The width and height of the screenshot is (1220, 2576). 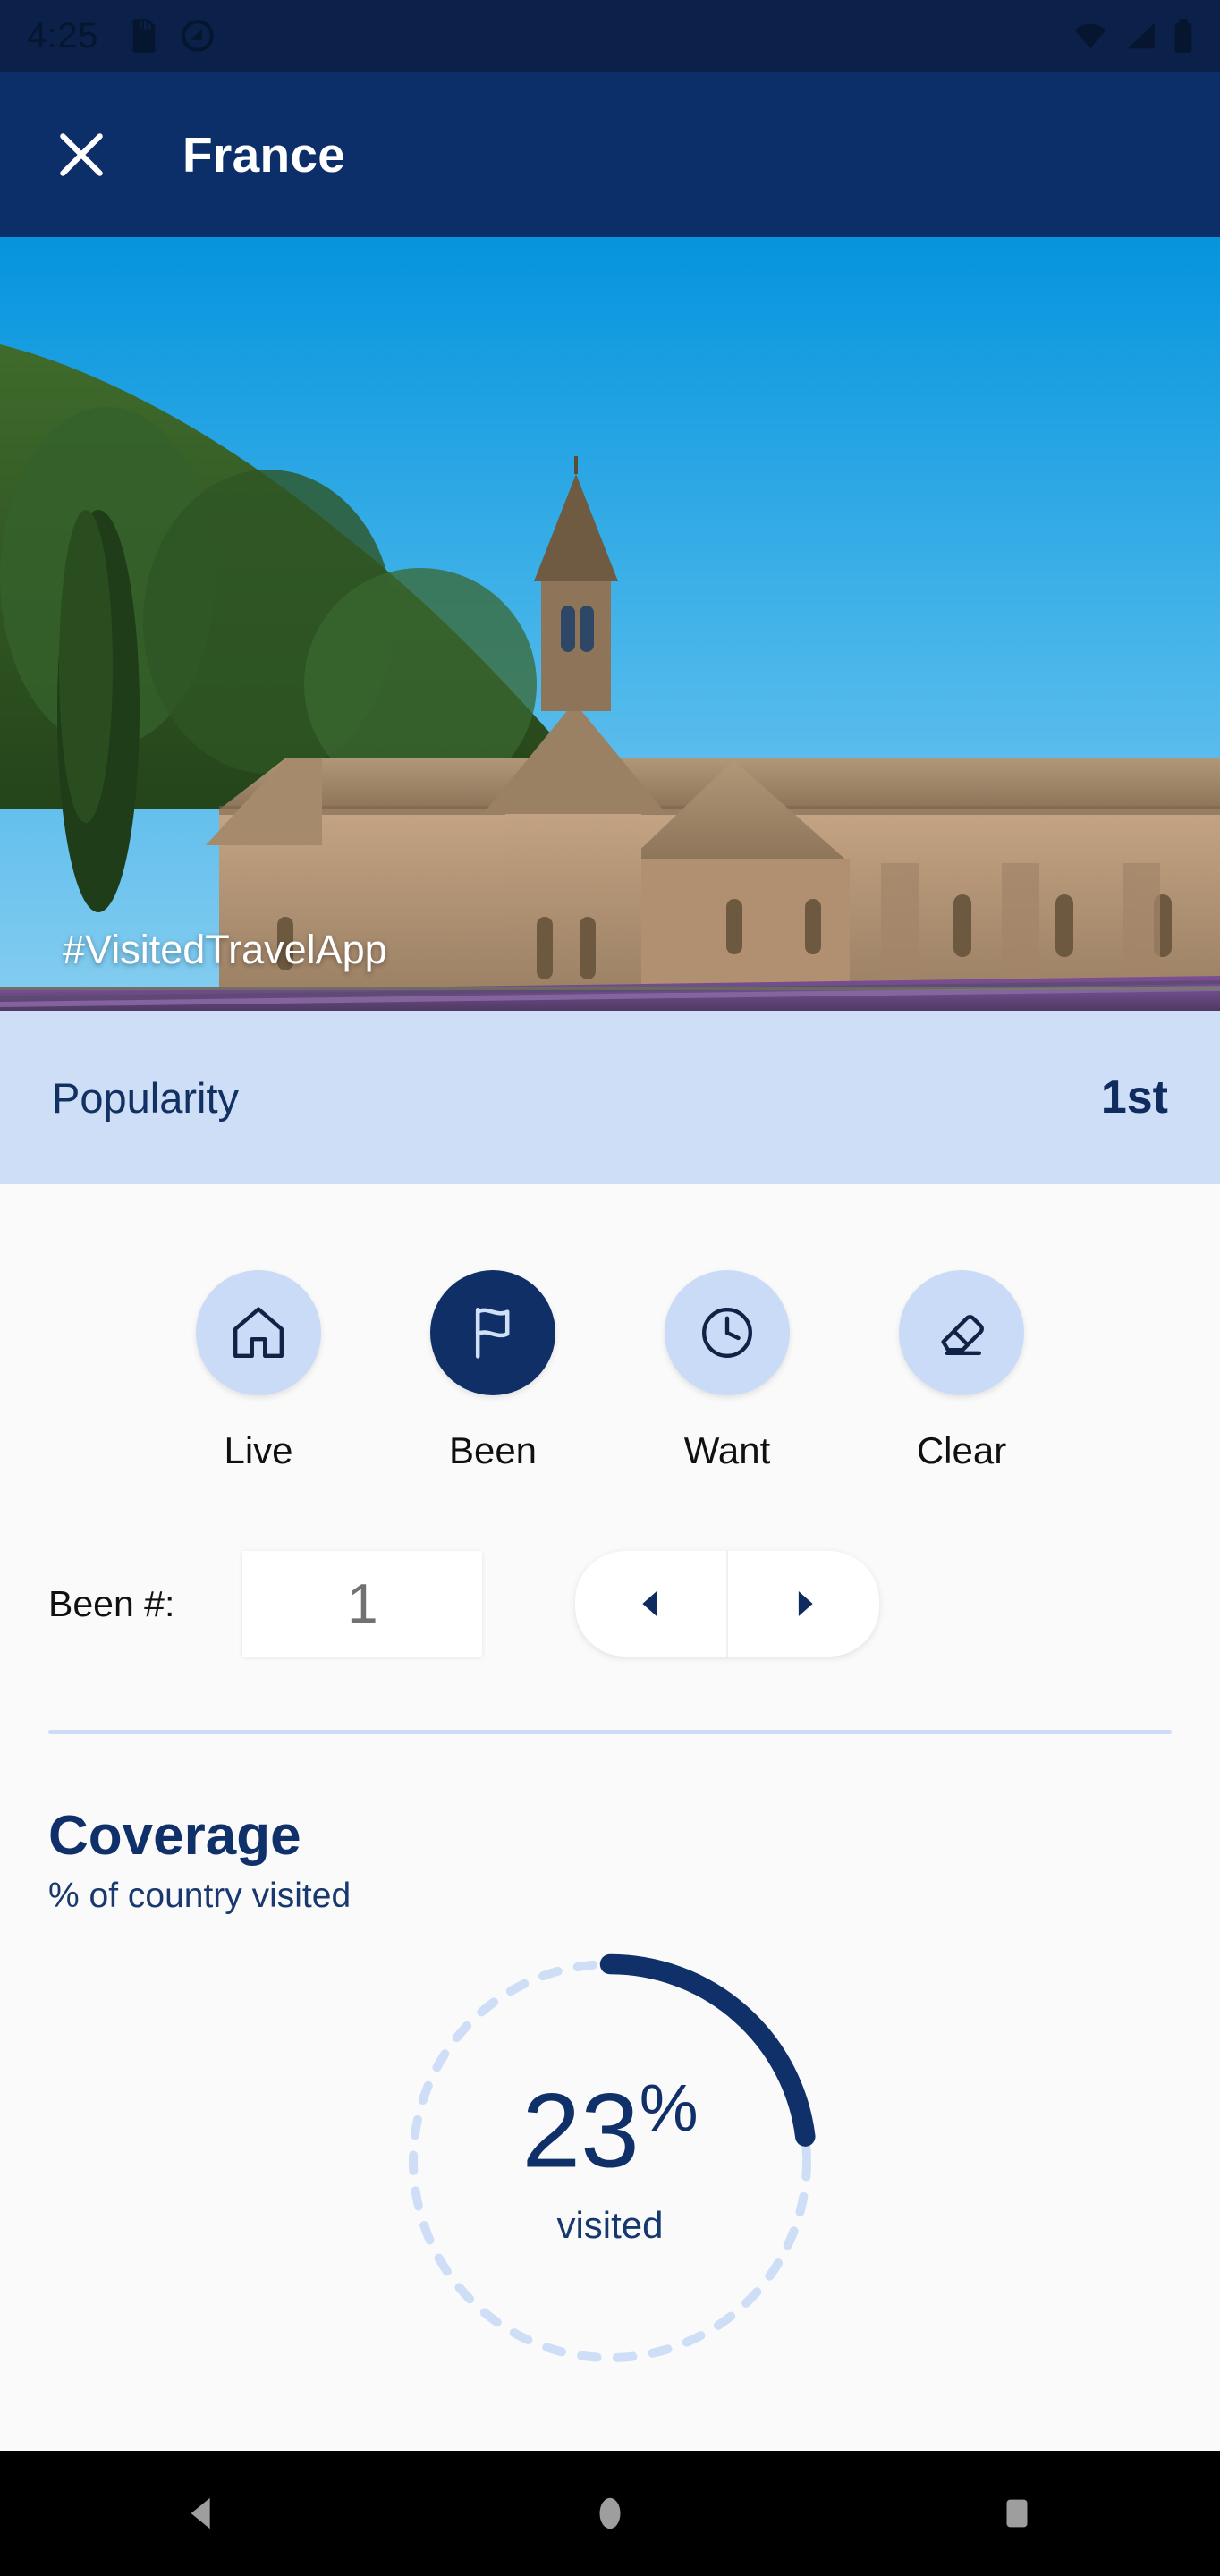 I want to click on do-not-disturb-icon, so click(x=197, y=36).